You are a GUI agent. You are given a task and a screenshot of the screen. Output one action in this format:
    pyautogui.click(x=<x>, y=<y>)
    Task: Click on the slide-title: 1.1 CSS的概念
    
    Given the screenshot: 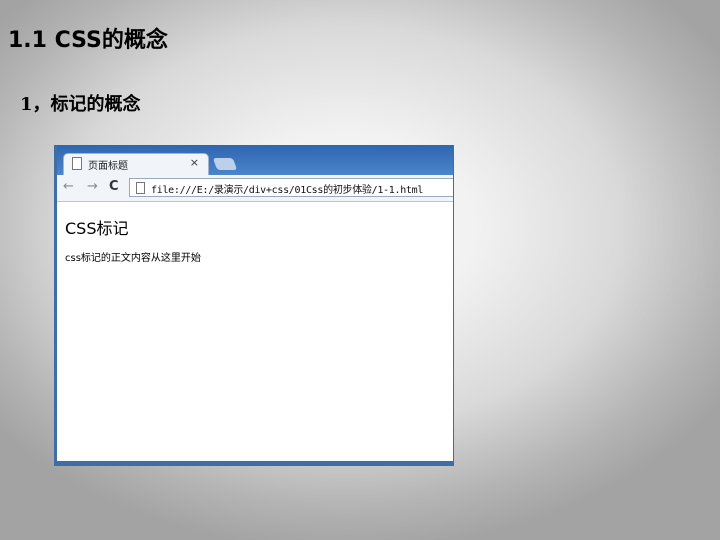 What is the action you would take?
    pyautogui.click(x=88, y=40)
    